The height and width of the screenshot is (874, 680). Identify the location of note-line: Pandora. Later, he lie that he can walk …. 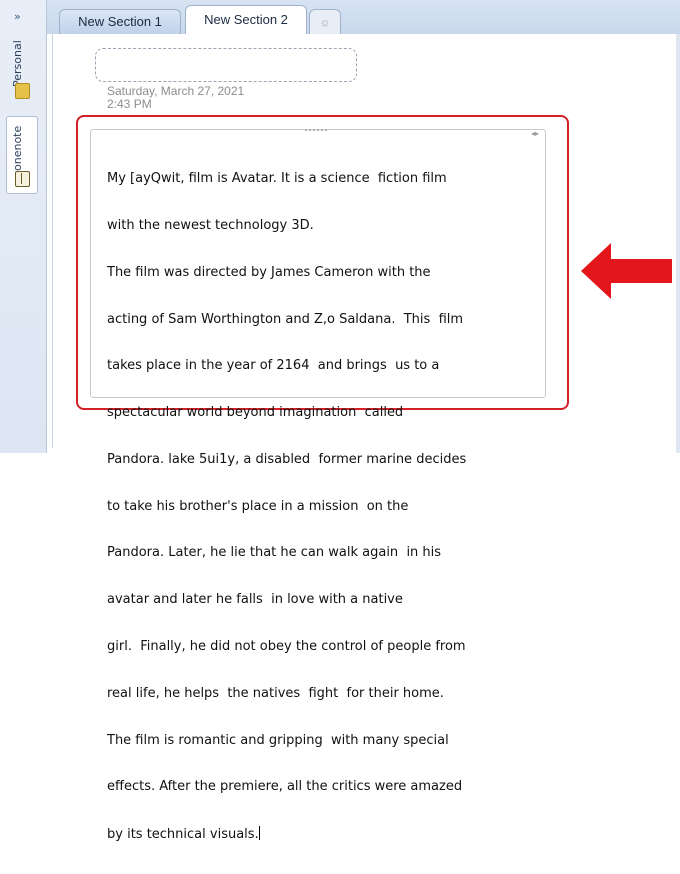
(274, 553).